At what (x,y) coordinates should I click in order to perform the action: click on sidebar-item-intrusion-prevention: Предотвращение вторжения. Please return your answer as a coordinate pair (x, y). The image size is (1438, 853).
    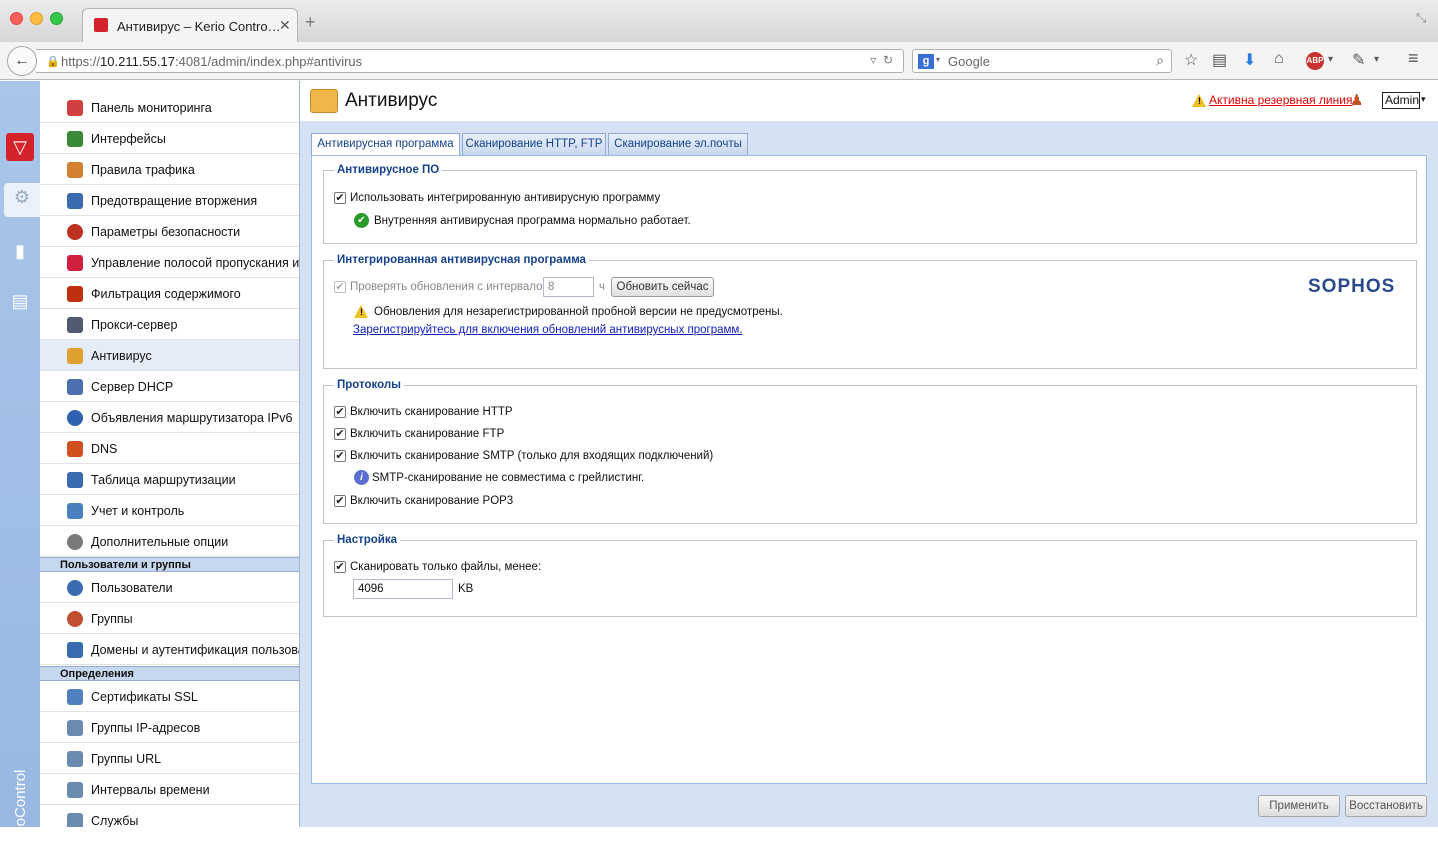
    Looking at the image, I should click on (169, 200).